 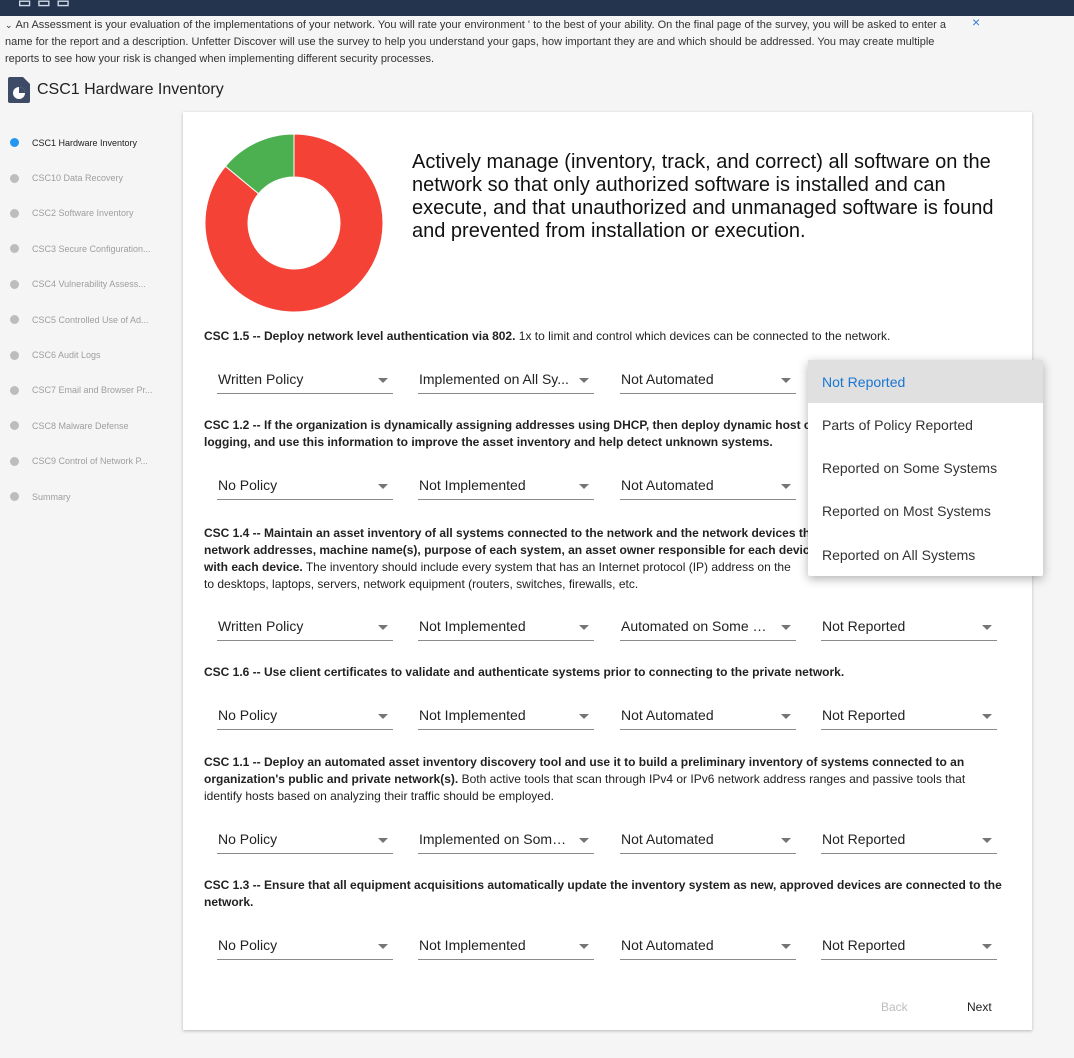 I want to click on page-header: CSC1 Hardware Inventory, so click(x=116, y=90).